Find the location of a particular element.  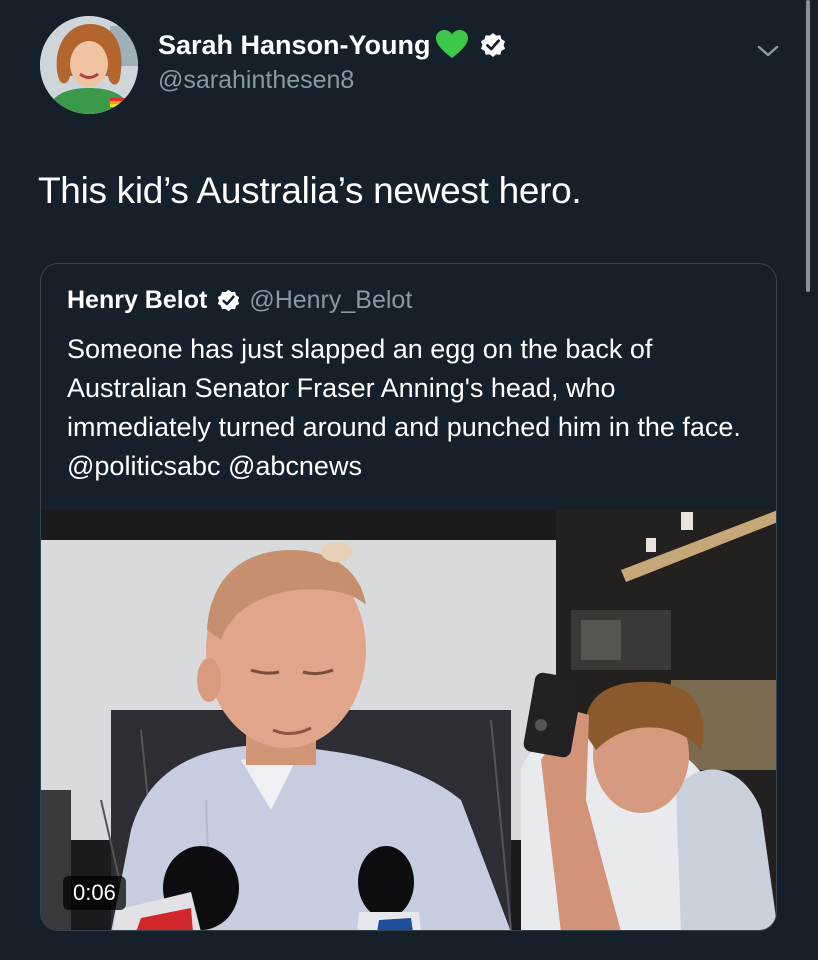

green-heart-icon is located at coordinates (451, 44).